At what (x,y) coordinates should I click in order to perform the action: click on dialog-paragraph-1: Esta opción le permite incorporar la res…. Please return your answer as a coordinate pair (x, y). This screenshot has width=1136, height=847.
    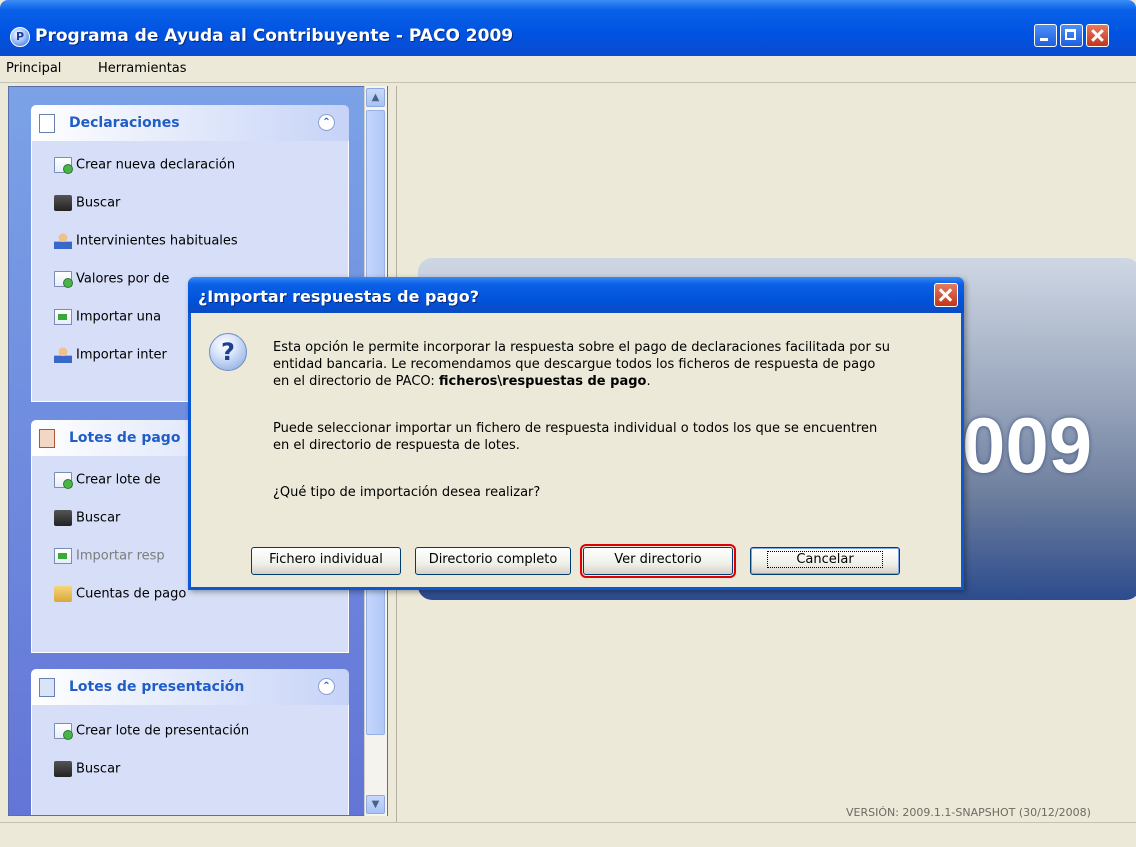
    Looking at the image, I should click on (581, 364).